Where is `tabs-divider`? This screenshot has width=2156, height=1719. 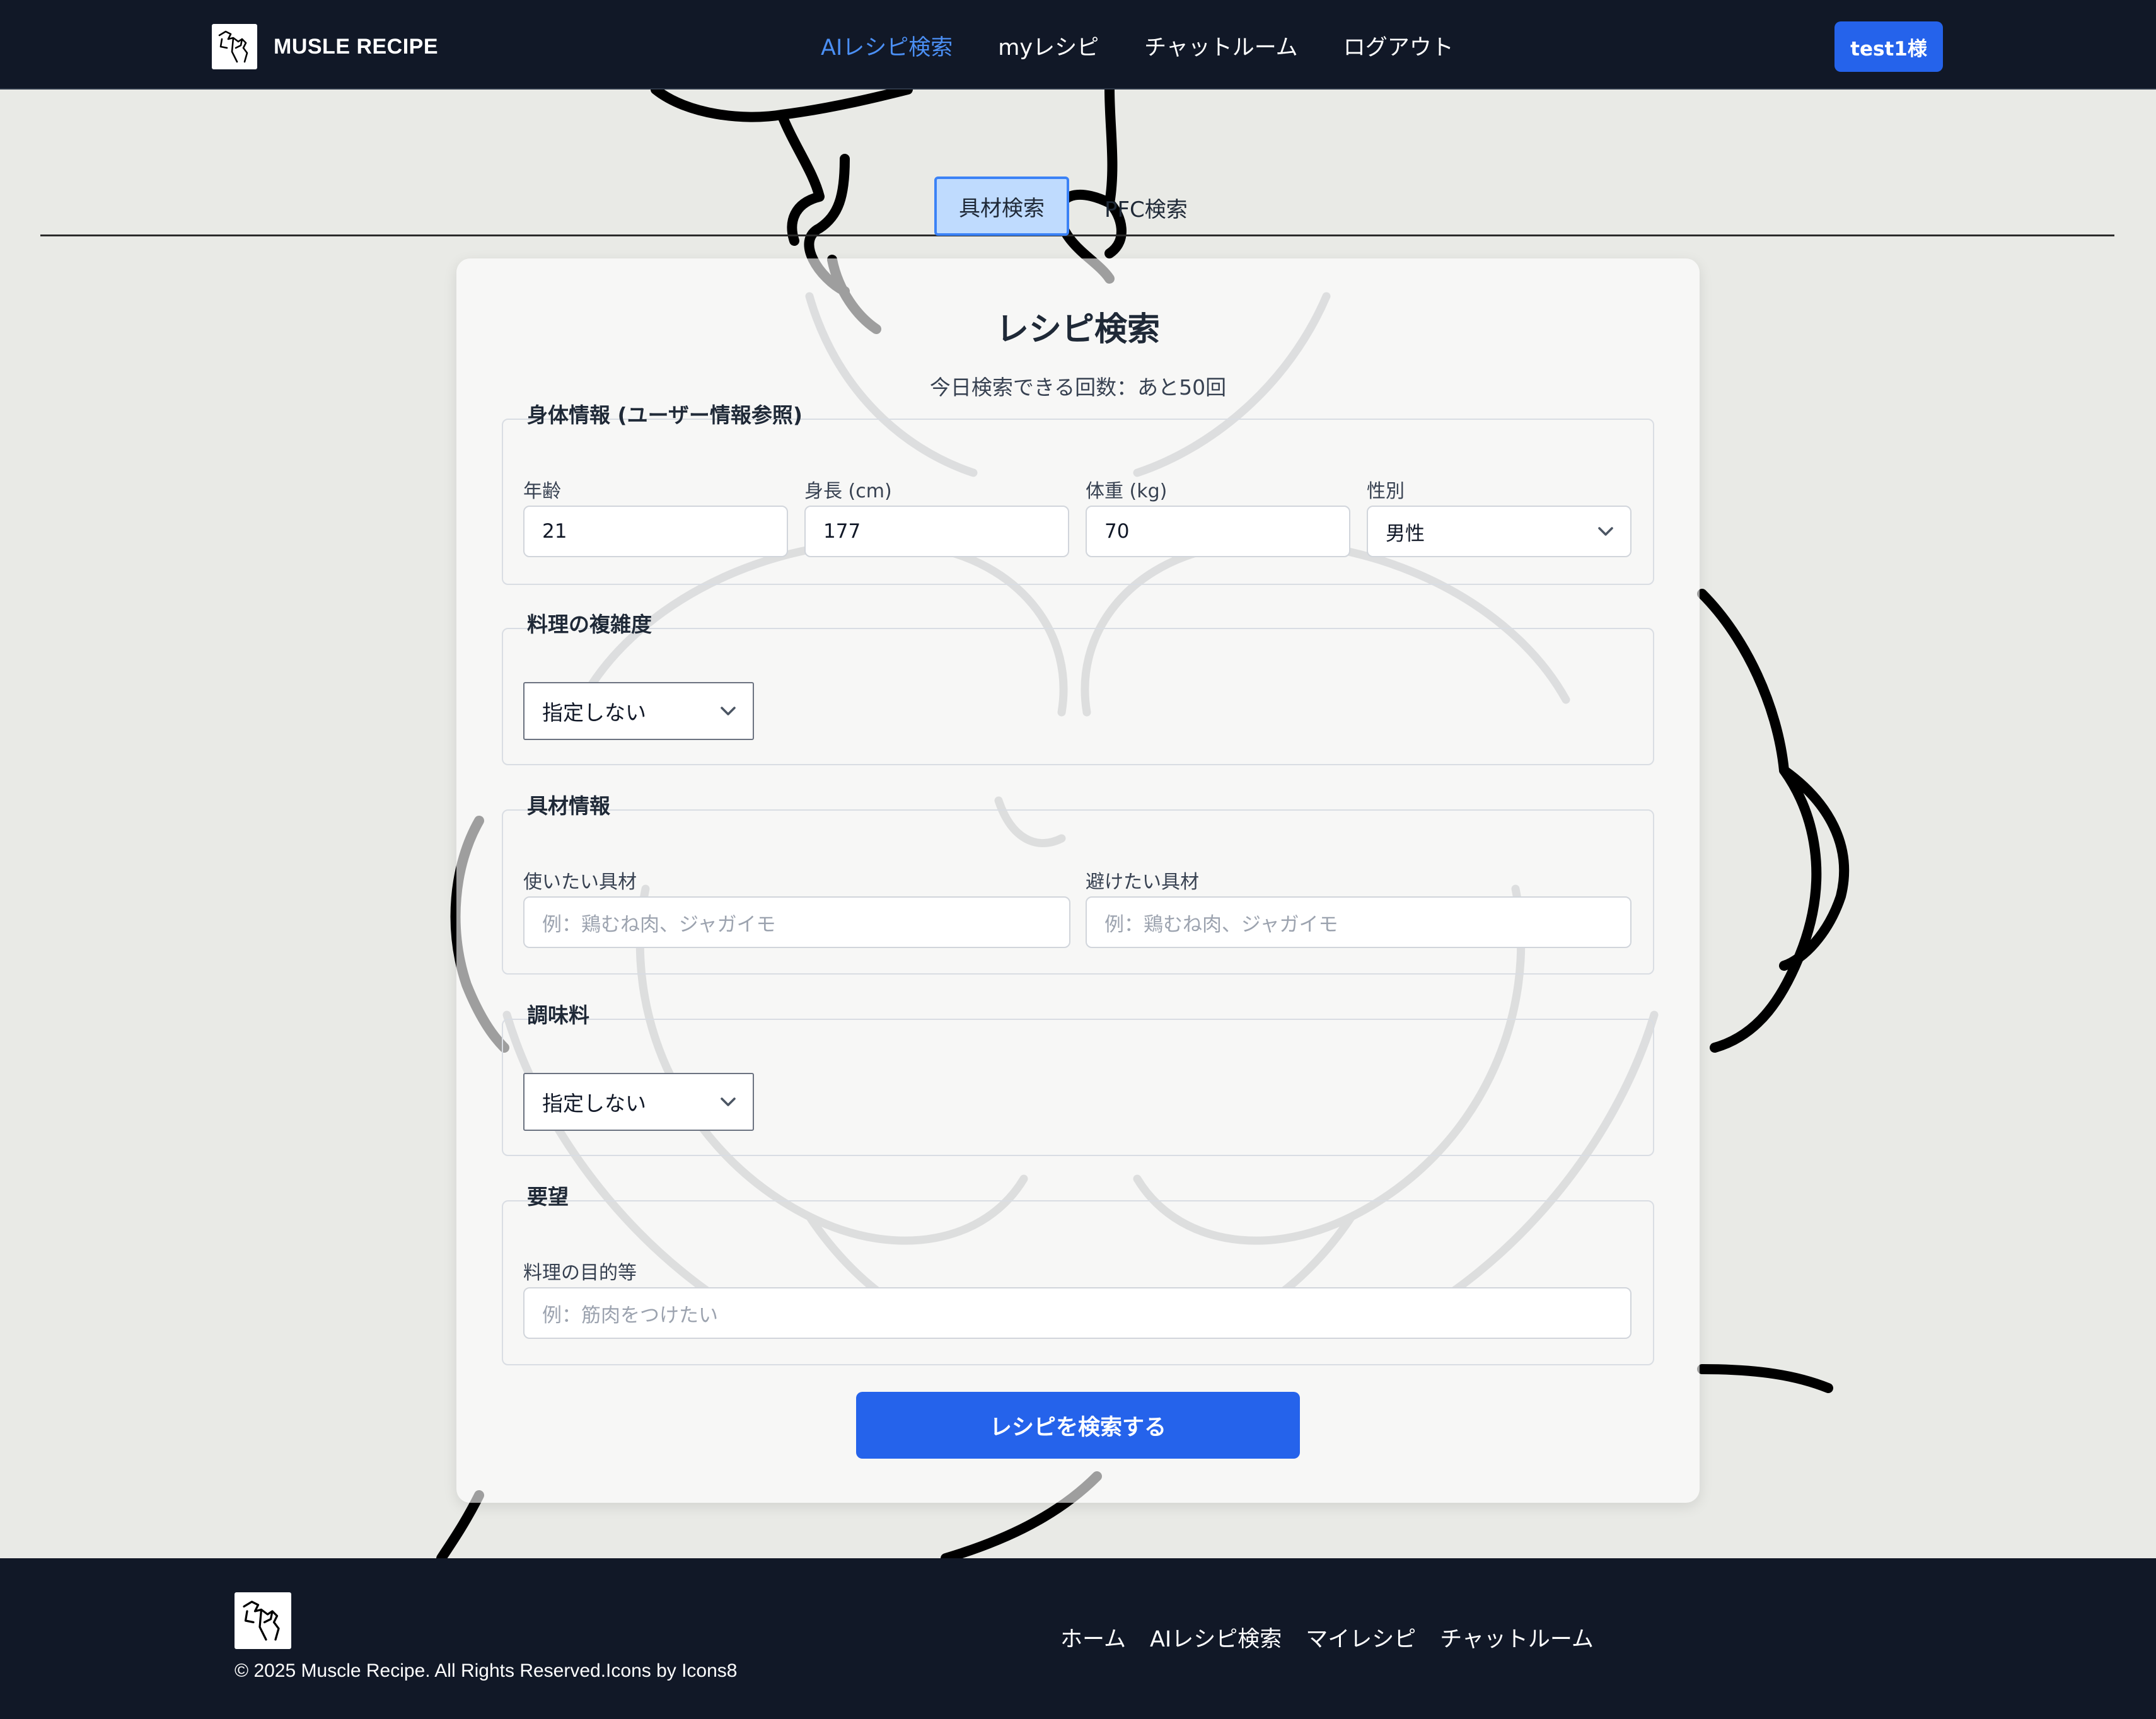
tabs-divider is located at coordinates (1077, 235).